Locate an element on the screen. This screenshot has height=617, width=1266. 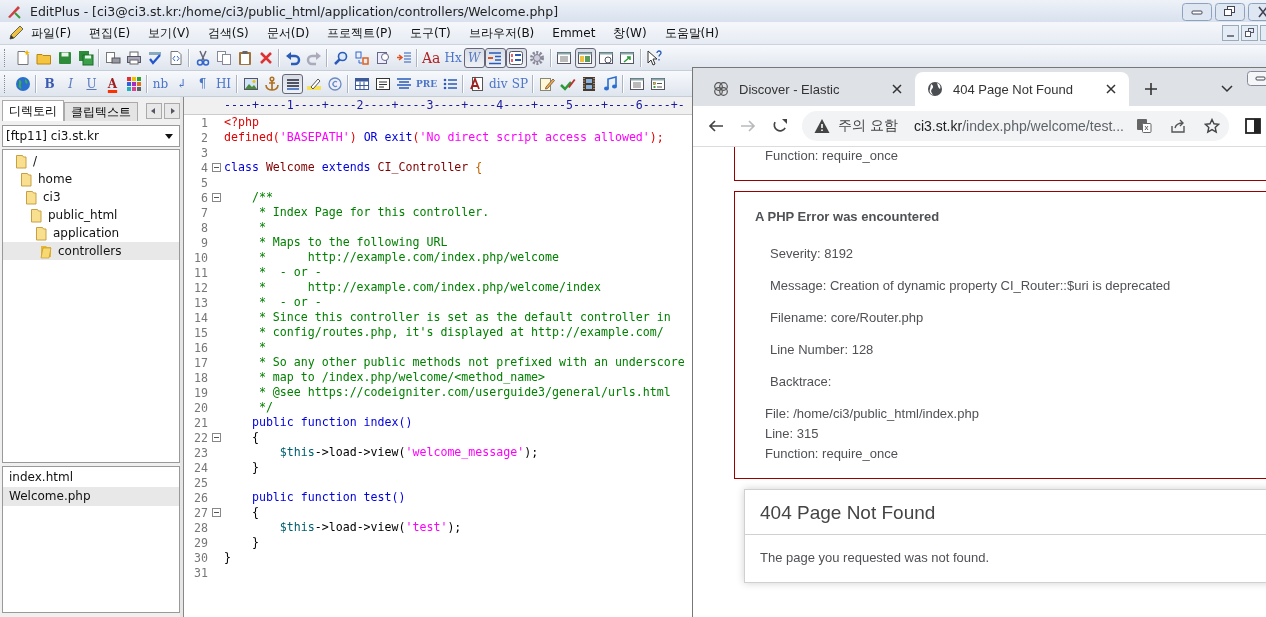
window-title: EditPlus - [ci3@ci3.st.kr:/home/ci3/public_html/application/controllers/Welcome.php] is located at coordinates (295, 11).